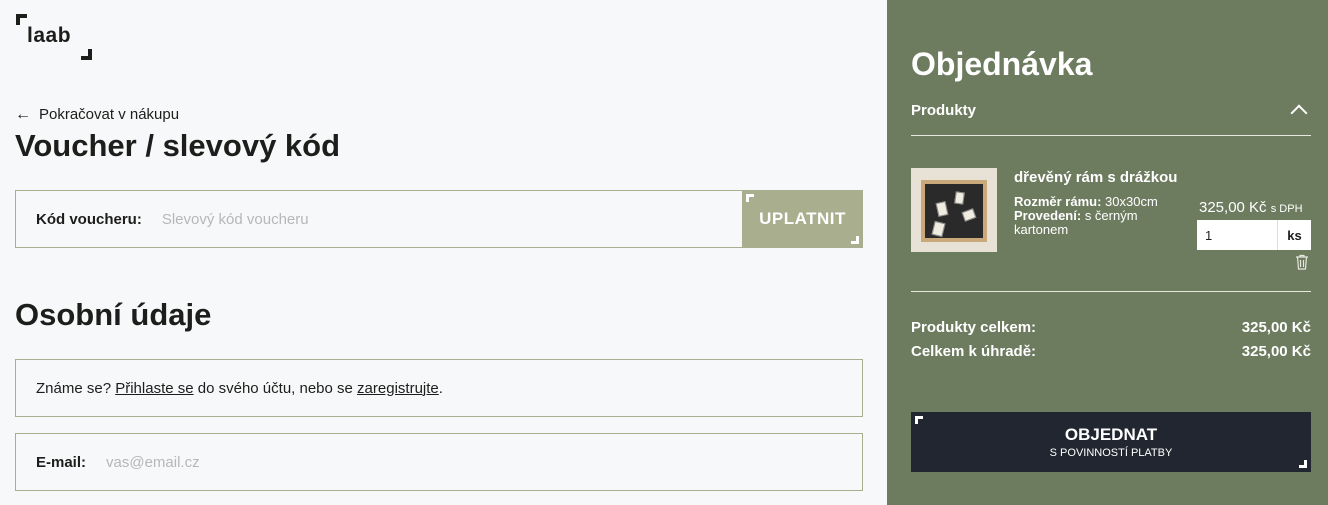 Image resolution: width=1328 pixels, height=505 pixels. Describe the element at coordinates (1237, 235) in the screenshot. I see `quantity-input` at that location.